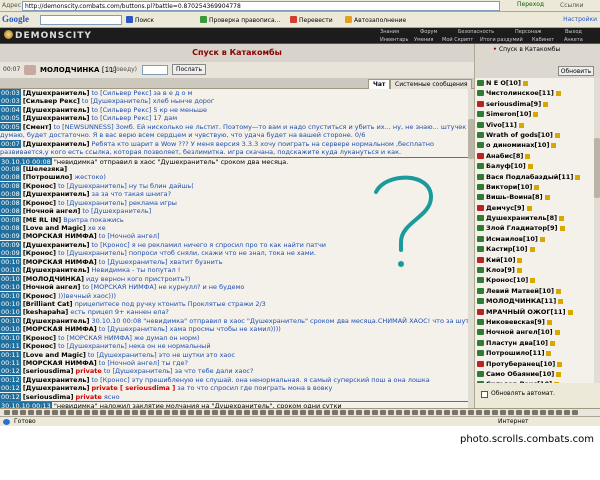 This screenshot has width=600, height=480. What do you see at coordinates (140, 20) in the screenshot?
I see `google-search-button: Поиск` at bounding box center [140, 20].